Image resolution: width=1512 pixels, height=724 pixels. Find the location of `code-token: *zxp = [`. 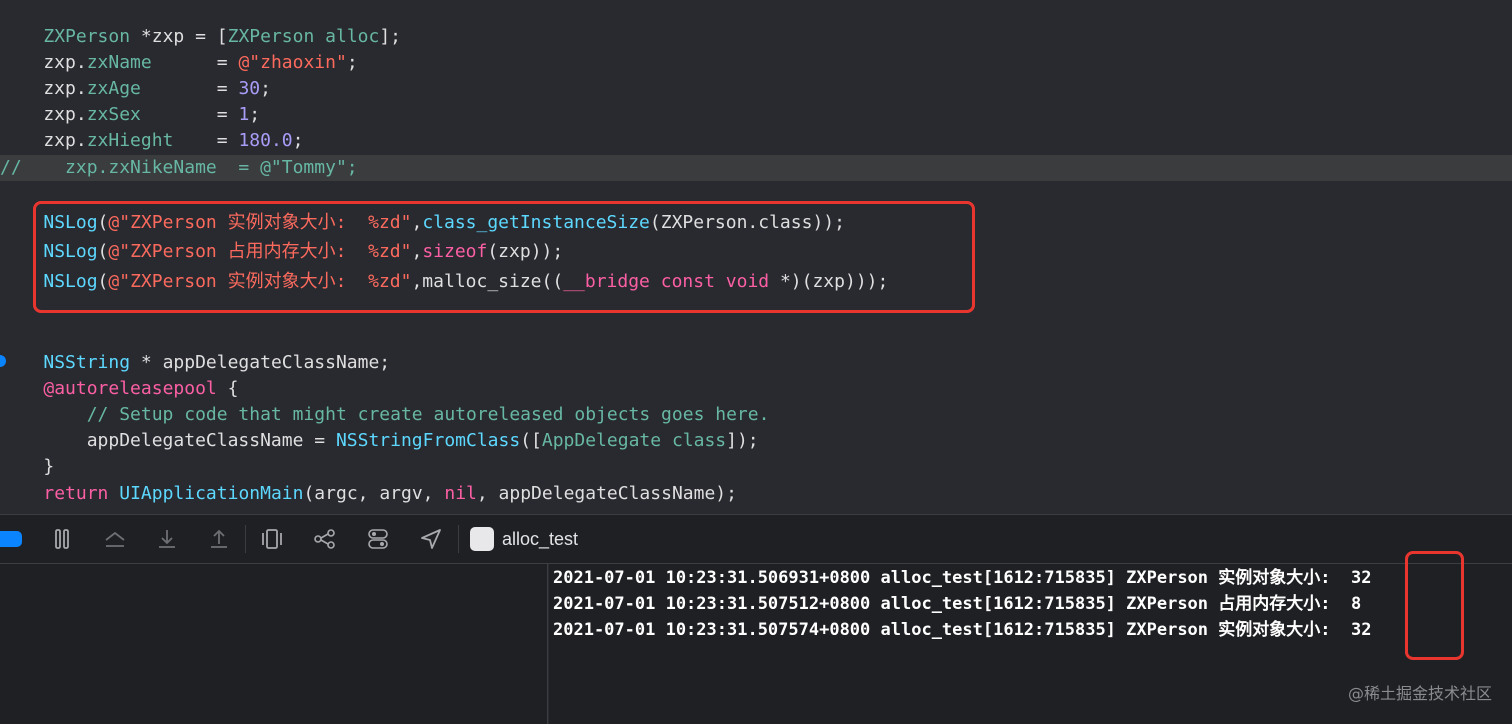

code-token: *zxp = [ is located at coordinates (179, 36).